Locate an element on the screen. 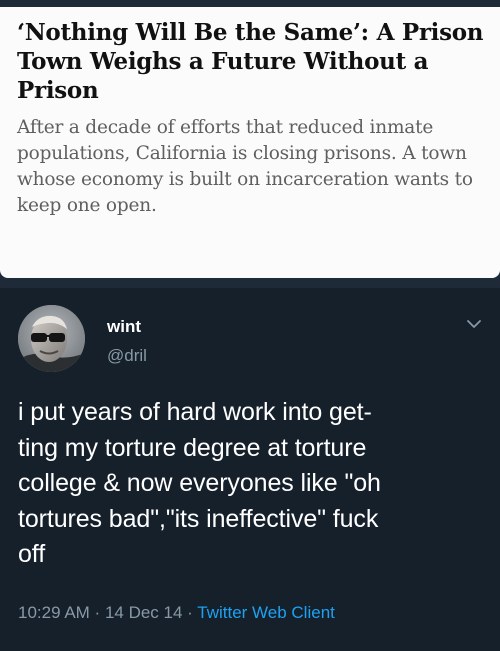 This screenshot has width=500, height=651. divider is located at coordinates (250, 283).